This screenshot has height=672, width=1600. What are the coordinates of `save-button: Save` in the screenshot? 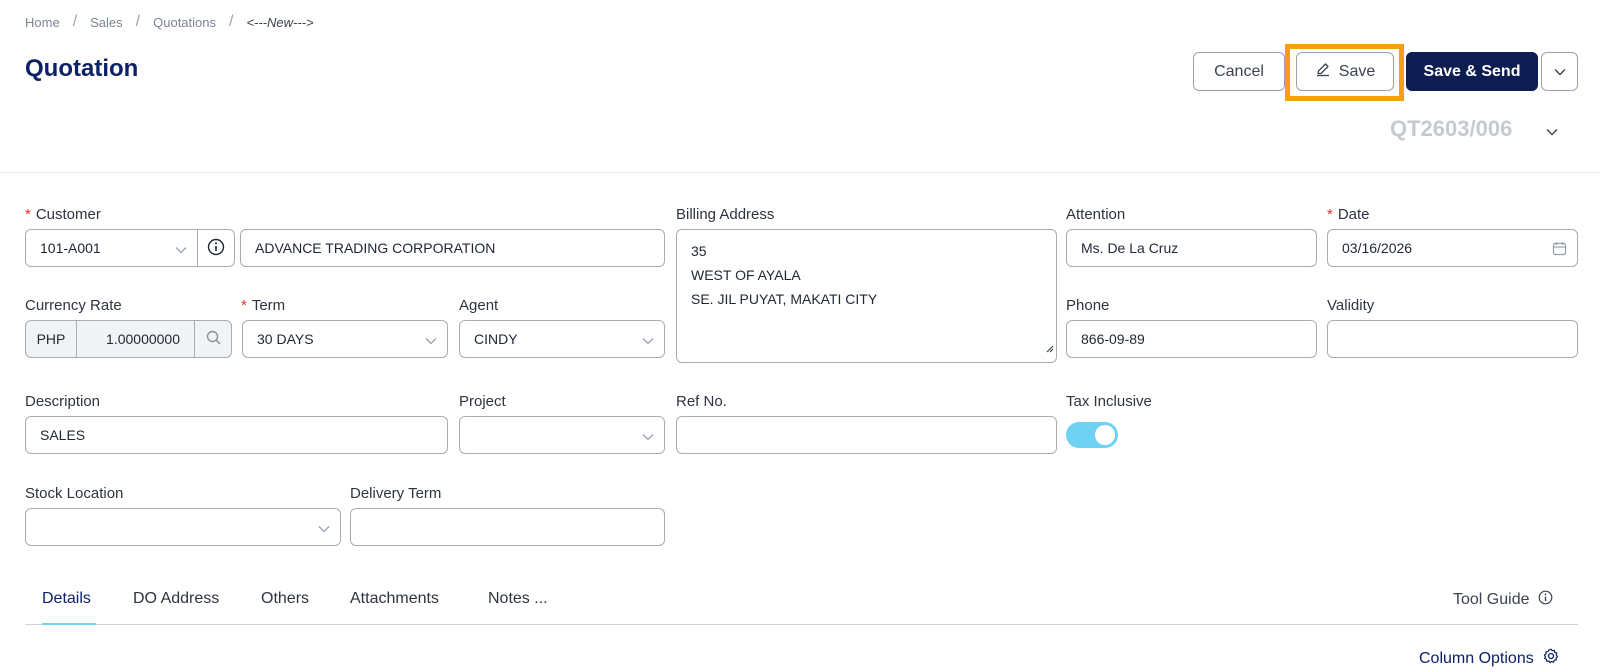 It's located at (1345, 71).